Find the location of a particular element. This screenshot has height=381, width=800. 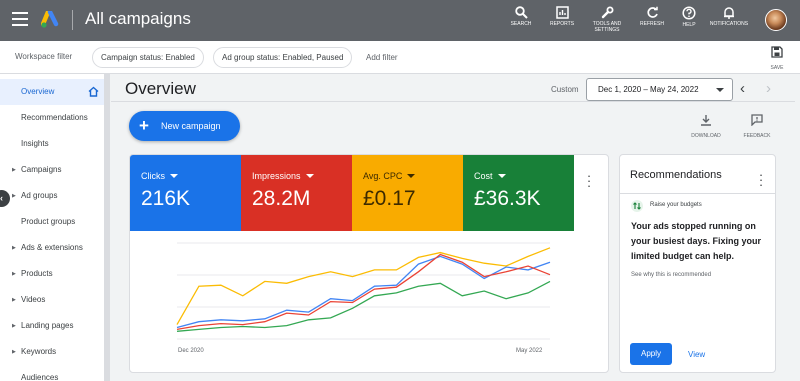

x-axis-end-label: May 2022 is located at coordinates (529, 351).